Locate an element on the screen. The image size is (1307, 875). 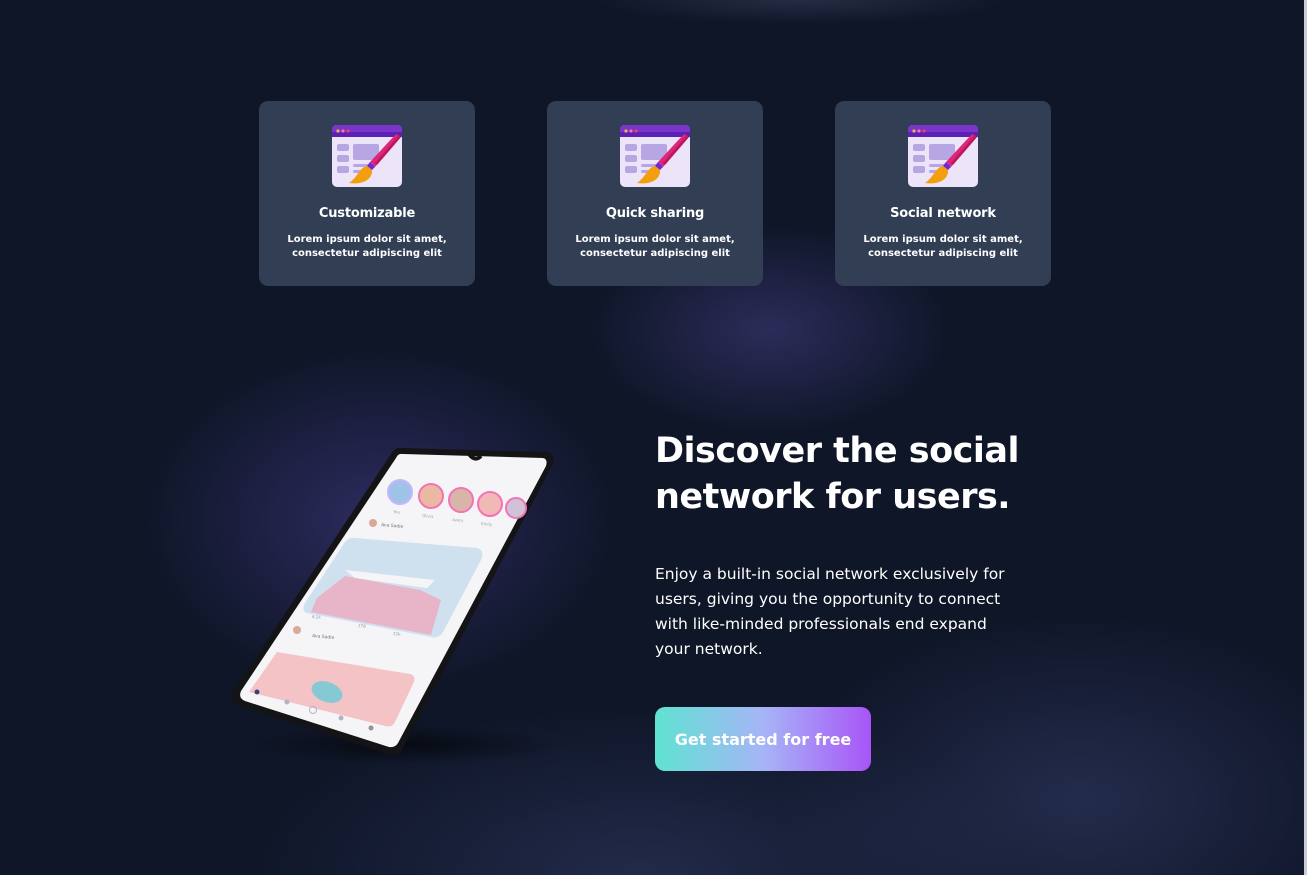
feature-title: Customizable is located at coordinates (367, 213).